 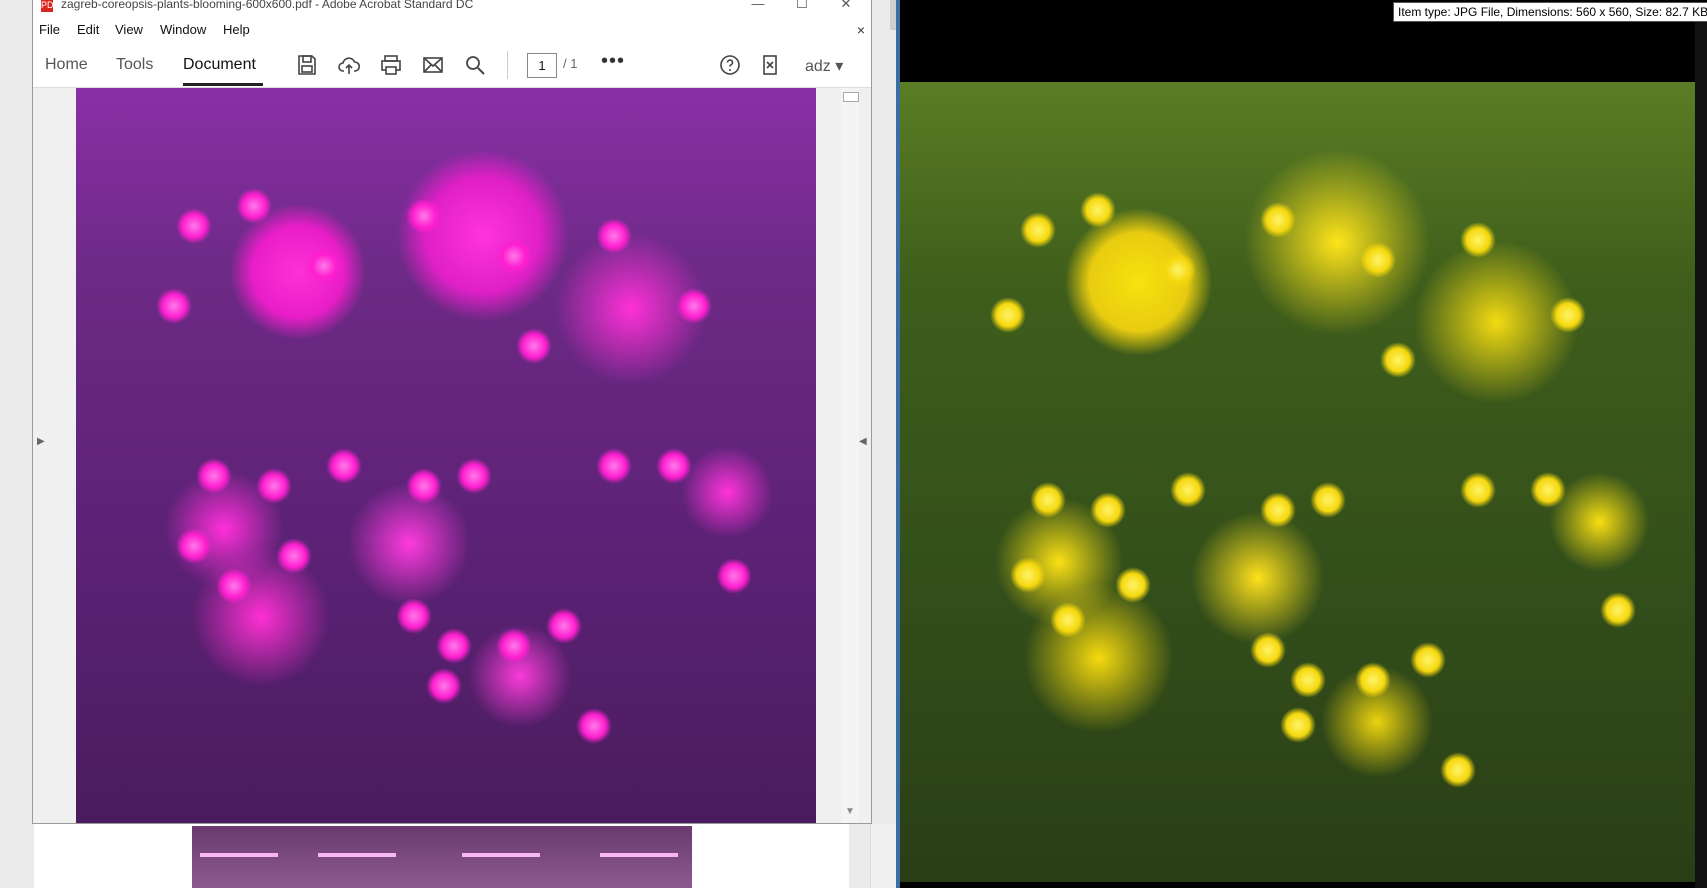 What do you see at coordinates (613, 61) in the screenshot?
I see `more-options-icon: •••` at bounding box center [613, 61].